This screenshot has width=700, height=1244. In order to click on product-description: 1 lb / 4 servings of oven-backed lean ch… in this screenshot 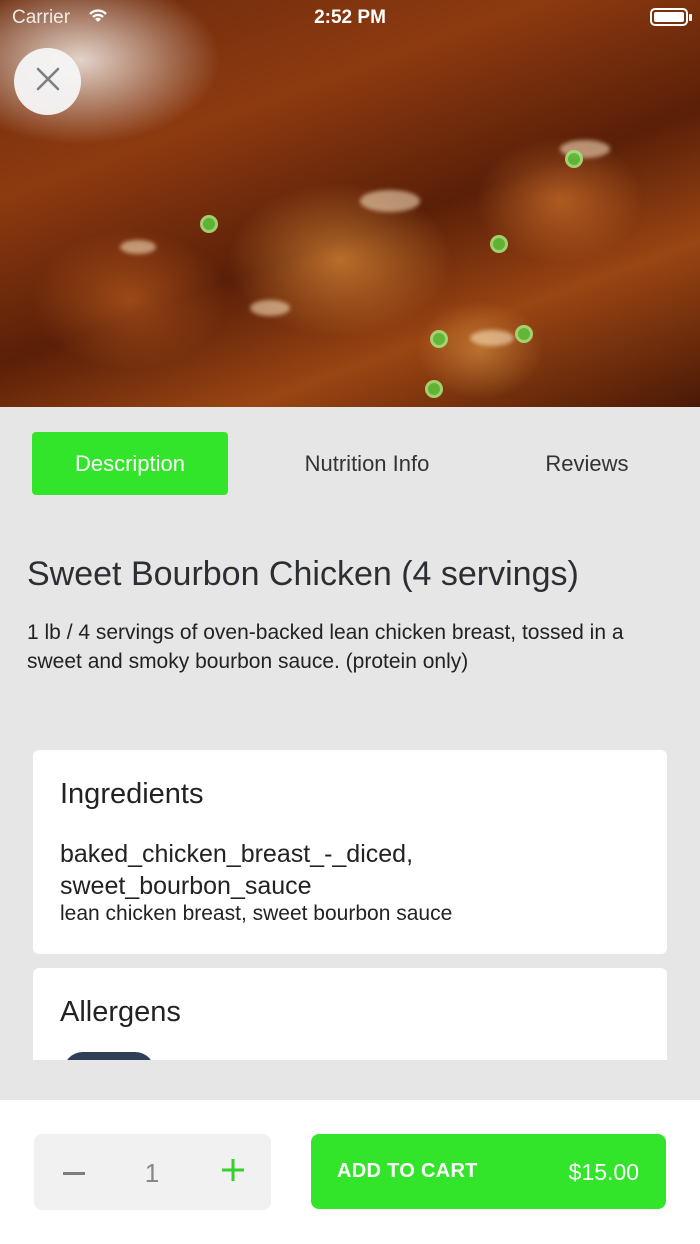, I will do `click(325, 647)`.